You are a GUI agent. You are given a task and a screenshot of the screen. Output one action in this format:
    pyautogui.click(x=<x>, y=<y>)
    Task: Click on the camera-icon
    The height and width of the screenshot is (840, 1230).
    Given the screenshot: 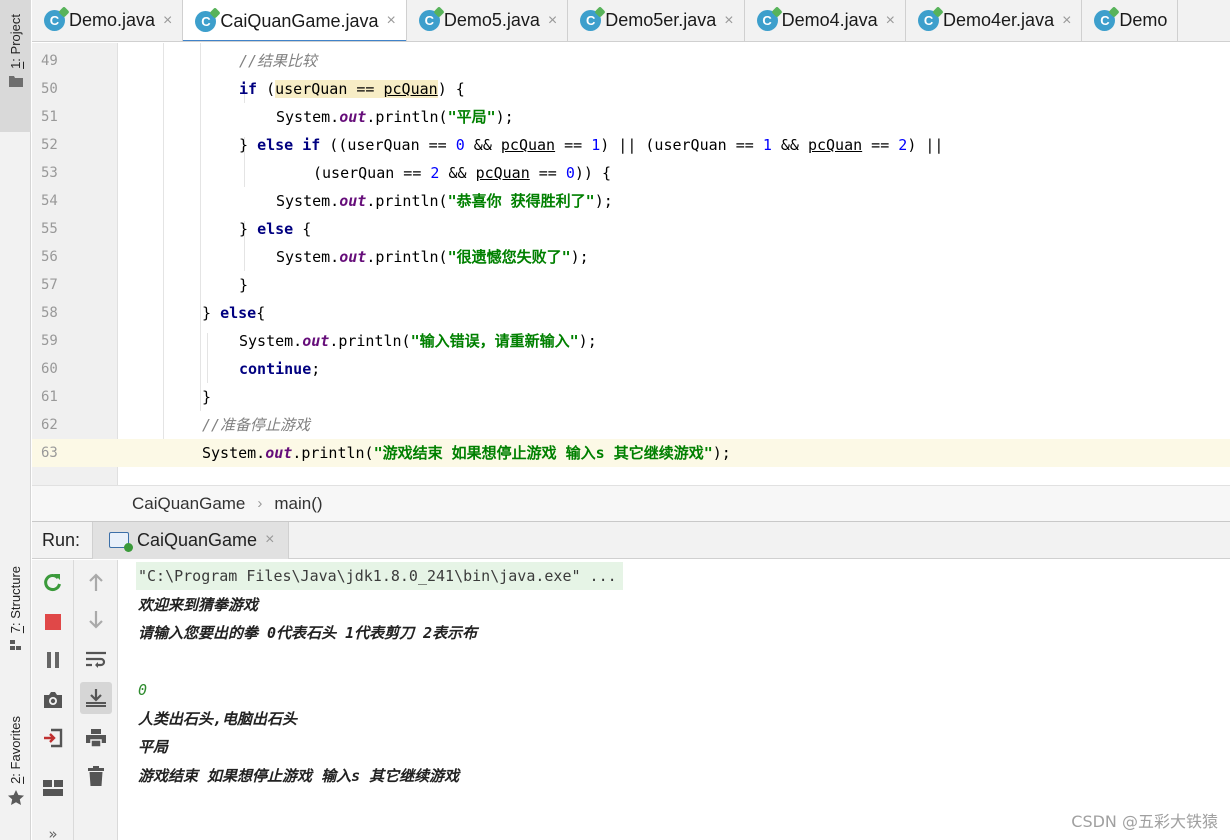 What is the action you would take?
    pyautogui.click(x=53, y=700)
    